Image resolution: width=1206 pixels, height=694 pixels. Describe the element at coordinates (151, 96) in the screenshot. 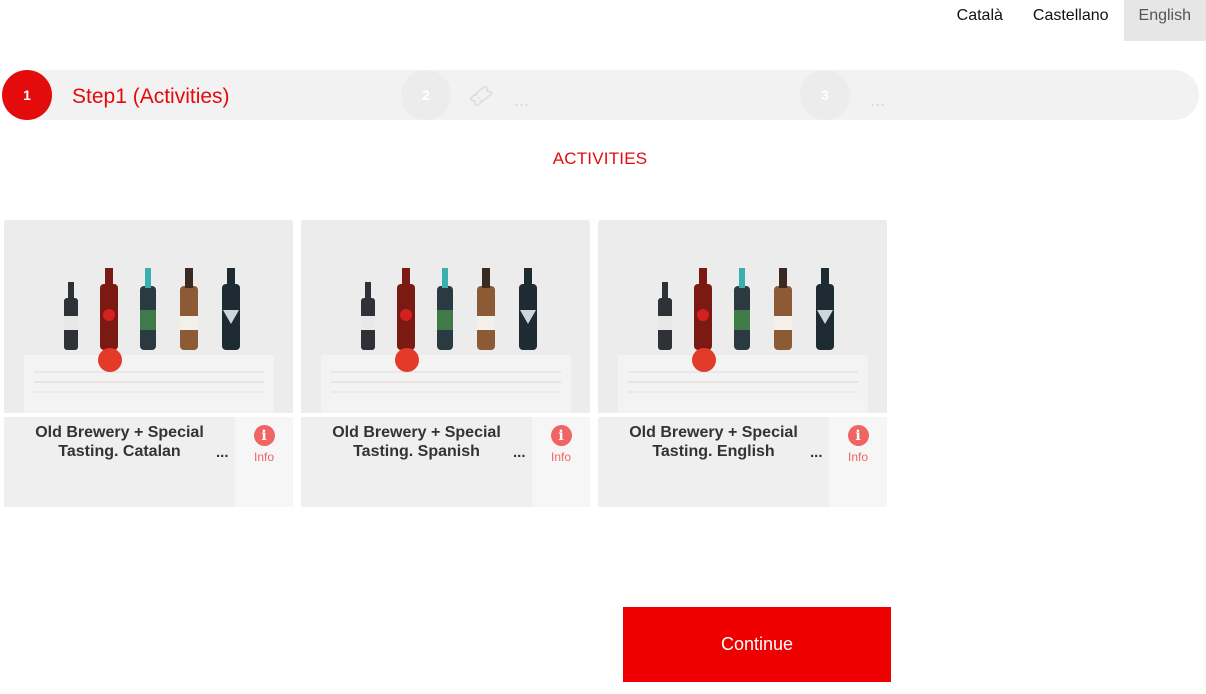

I see `step1-label: Step1 (Activities)` at that location.